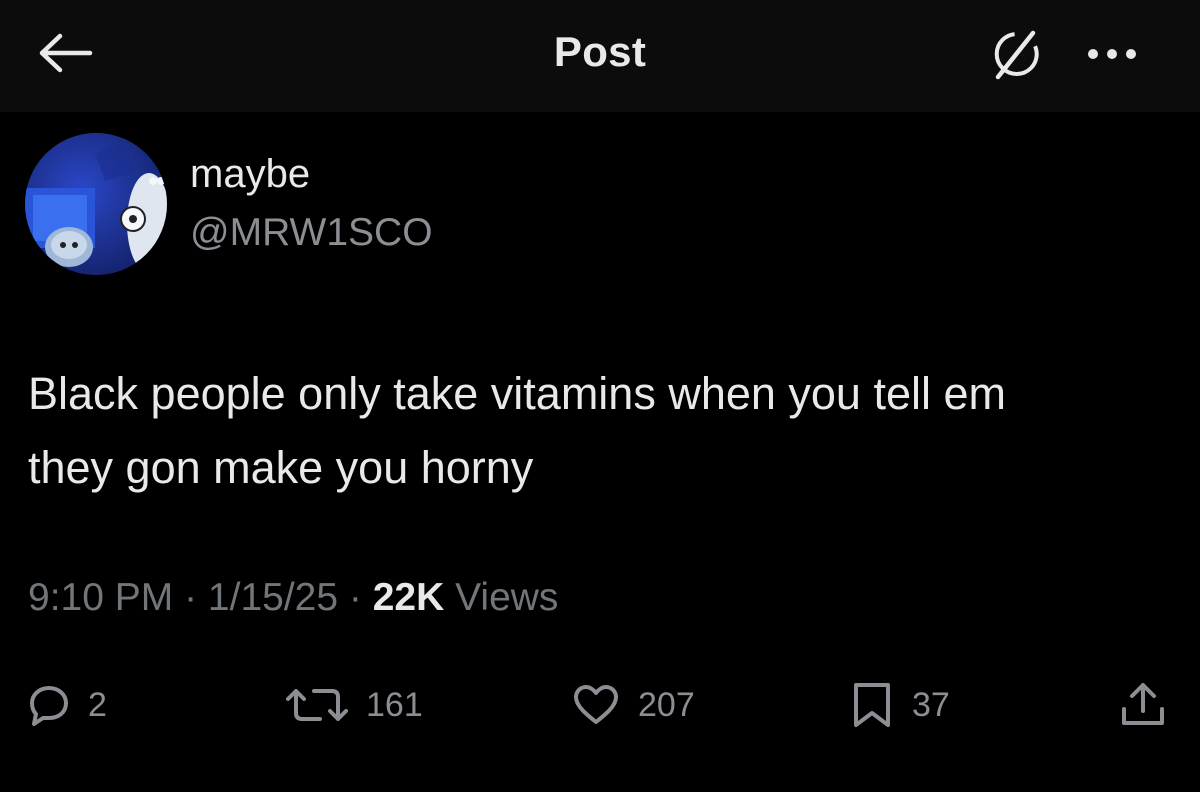 The height and width of the screenshot is (792, 1200). I want to click on bookmark-icon, so click(872, 705).